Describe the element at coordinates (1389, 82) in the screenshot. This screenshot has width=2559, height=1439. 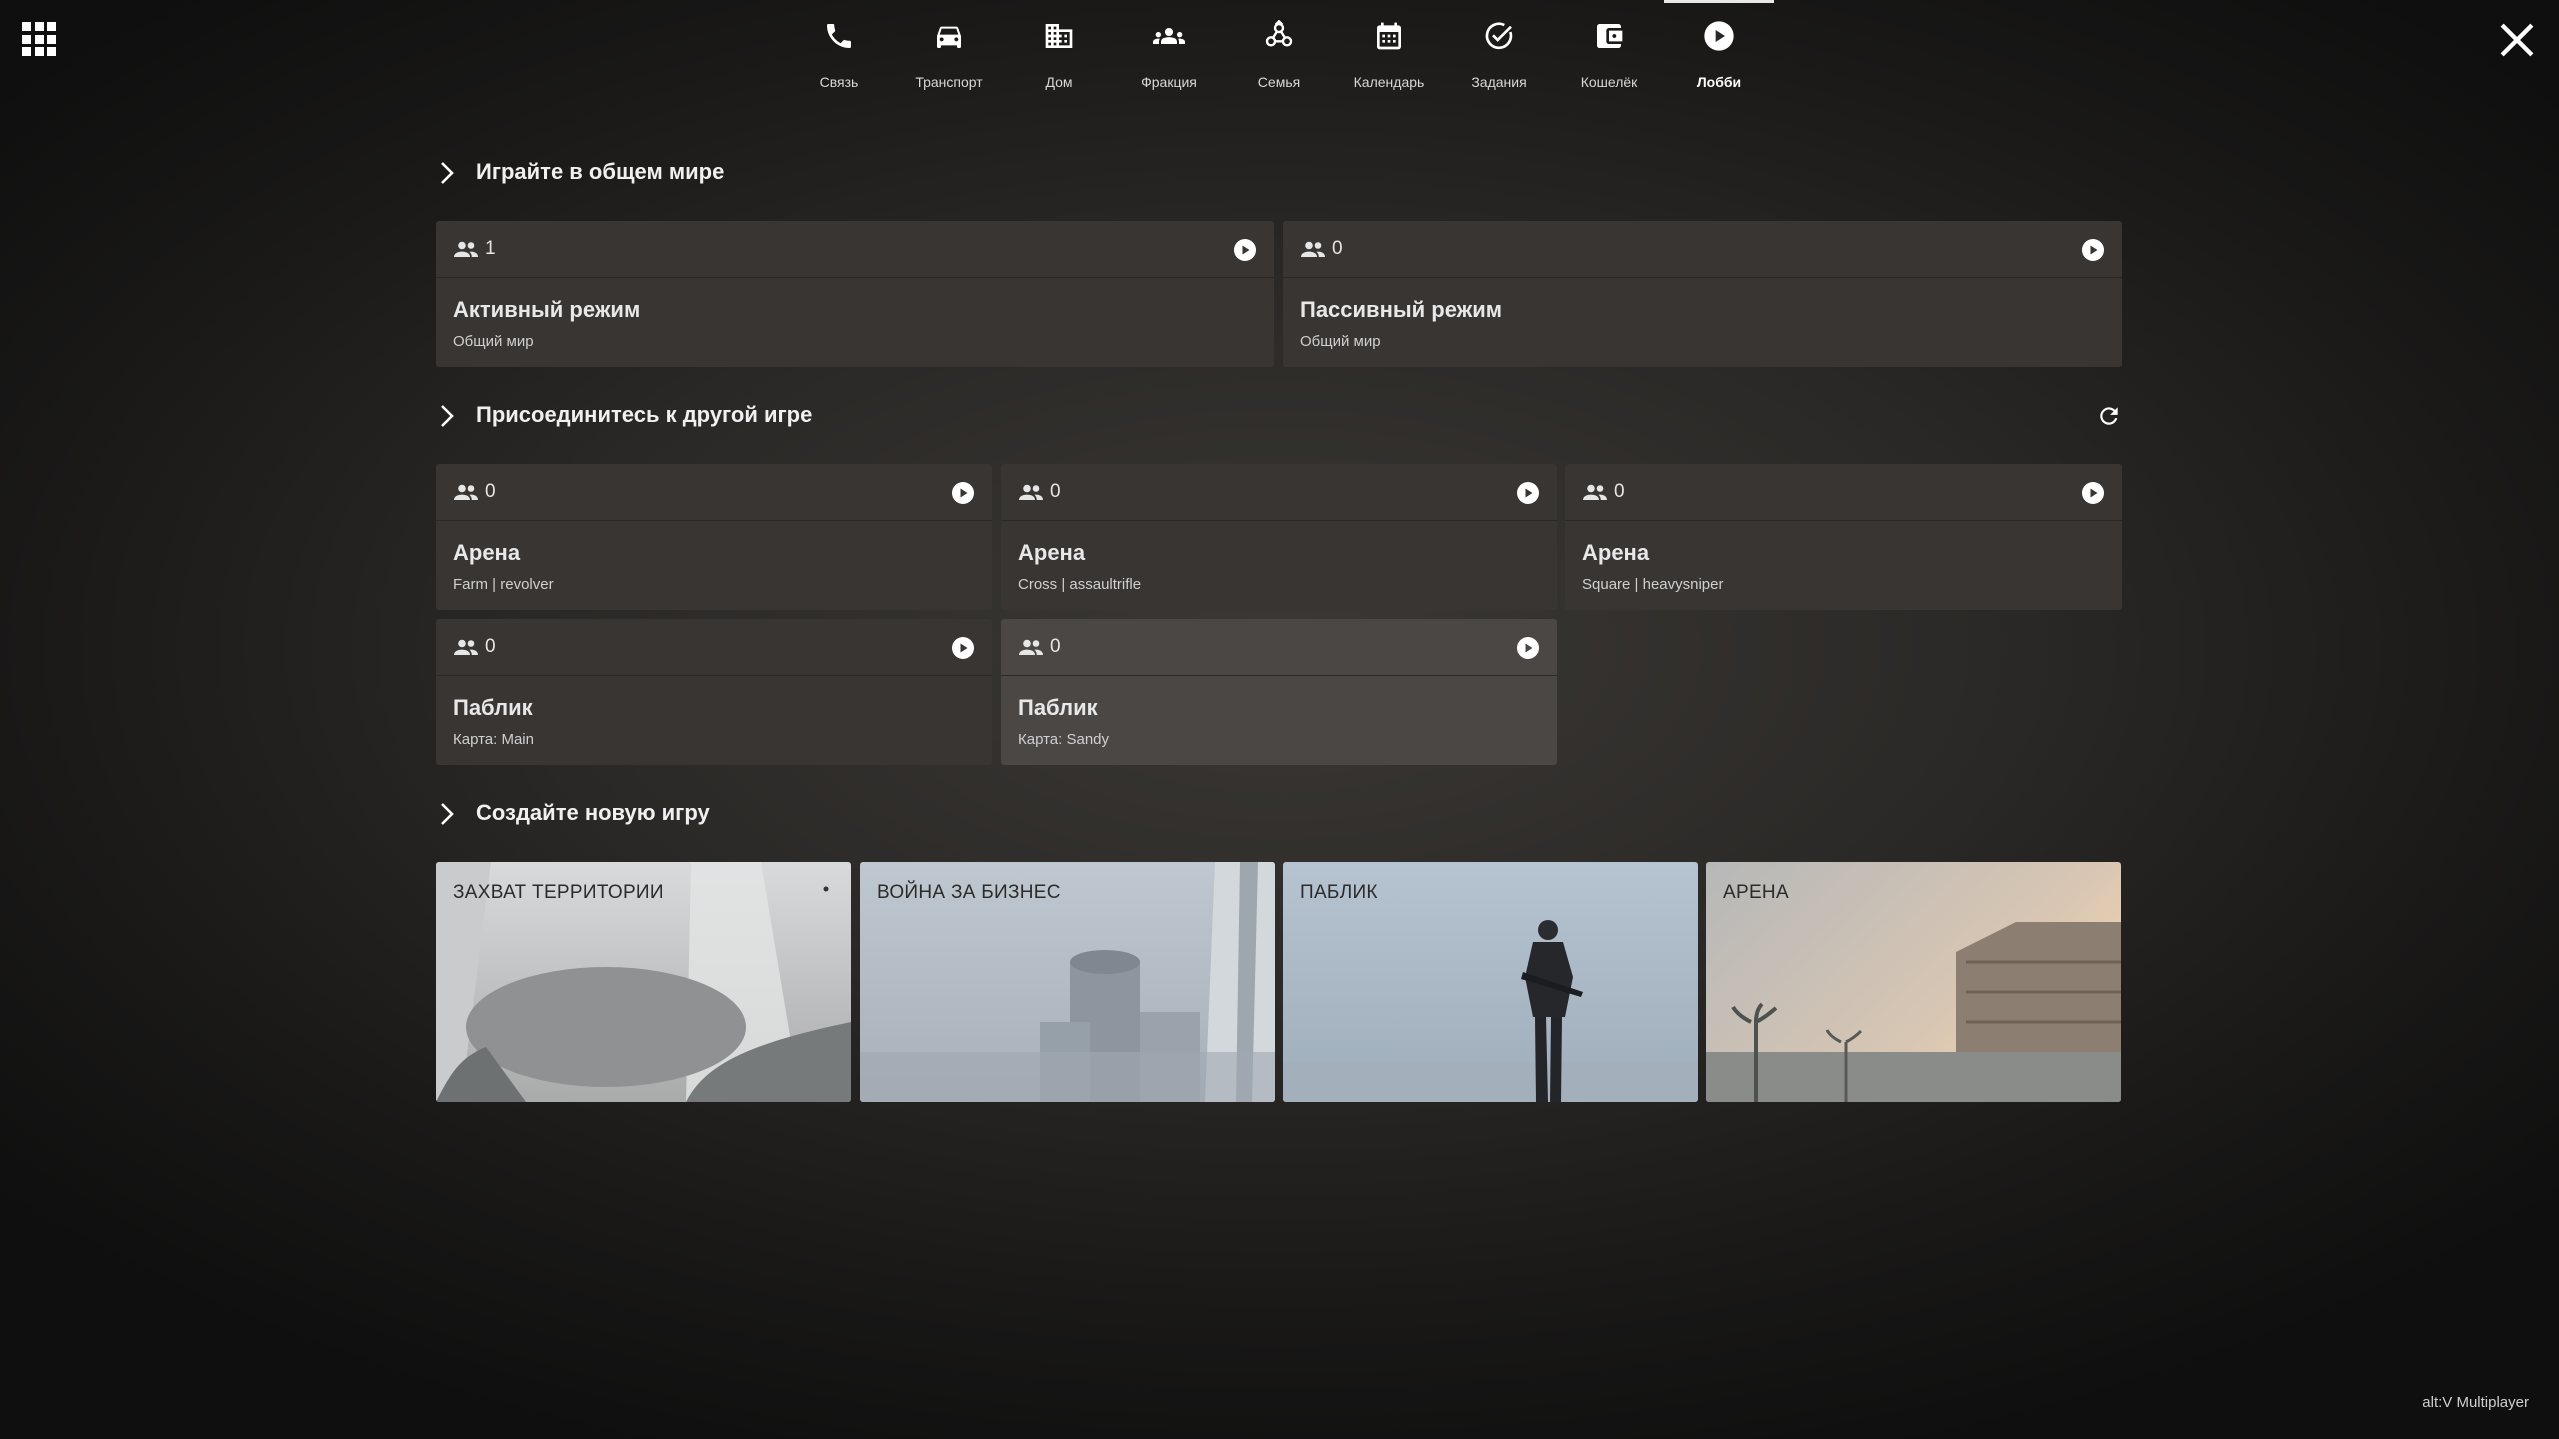
I see `nav-label: Календарь` at that location.